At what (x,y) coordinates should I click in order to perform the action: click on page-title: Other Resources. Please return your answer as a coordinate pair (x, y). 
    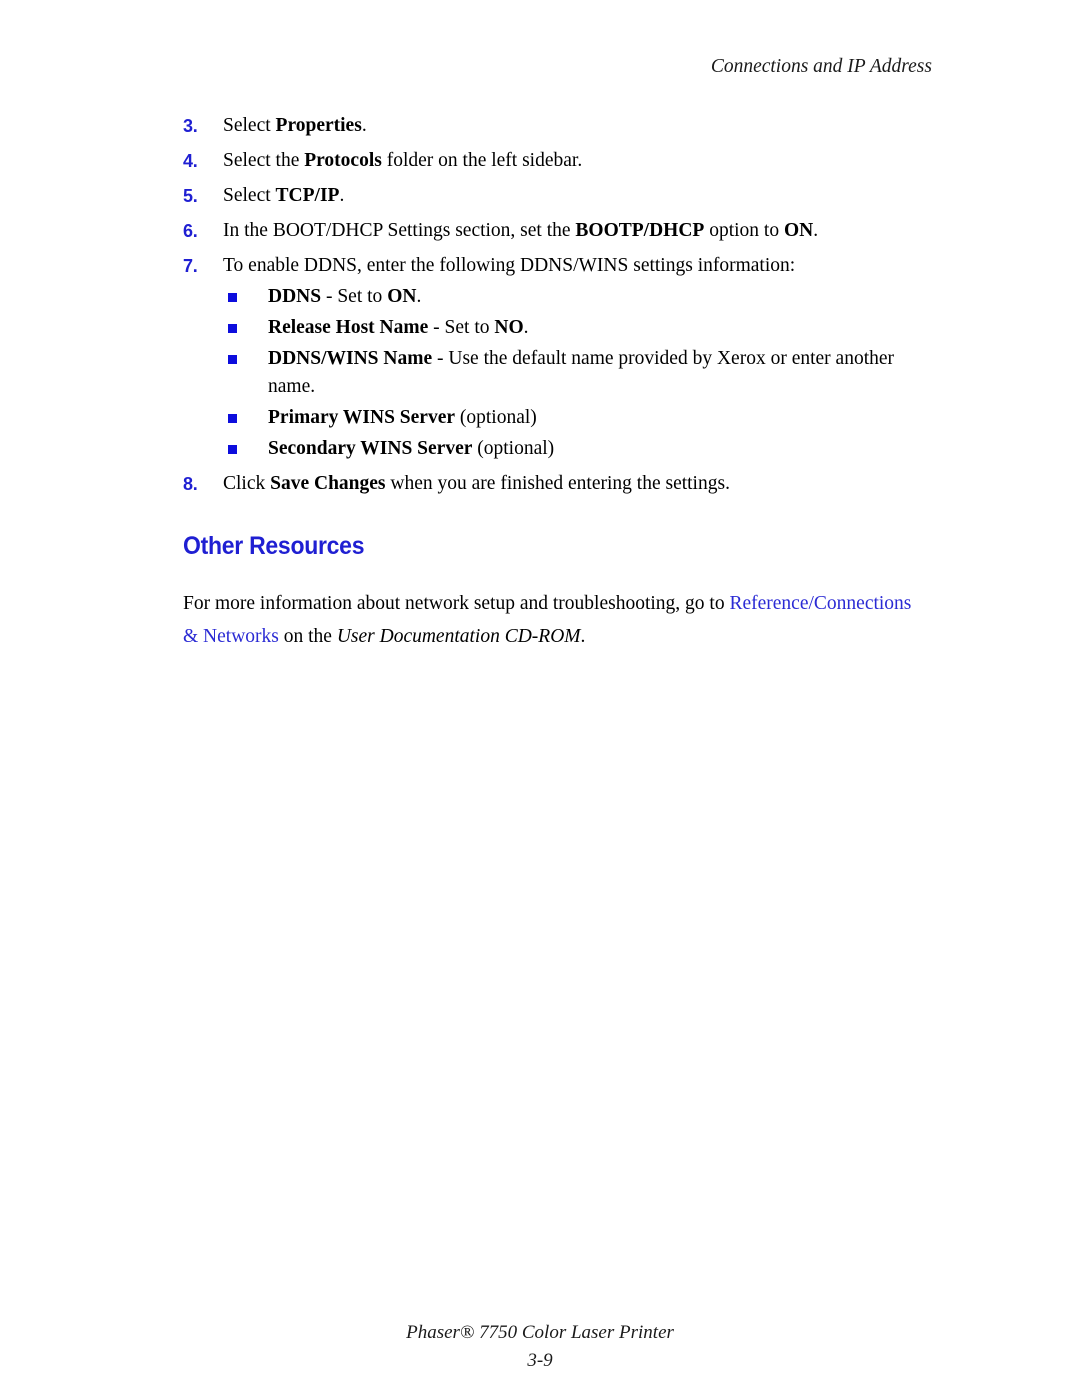
    Looking at the image, I should click on (274, 546).